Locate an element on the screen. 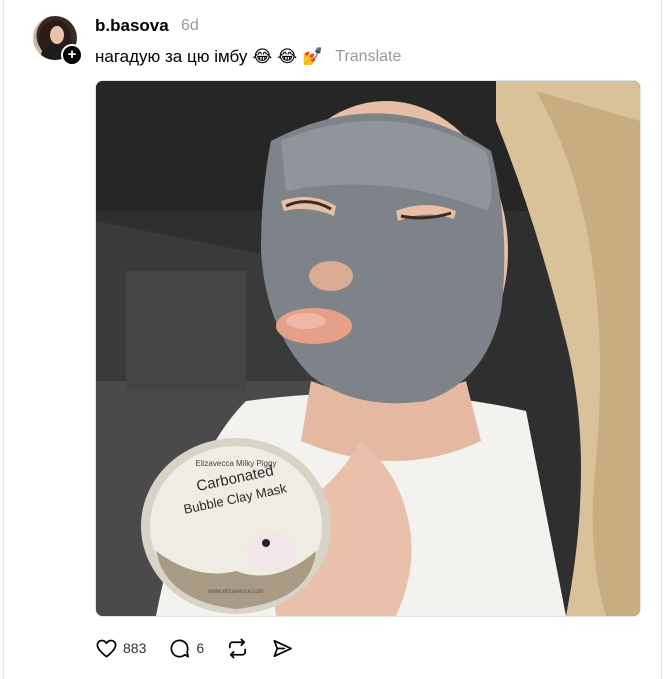 This screenshot has height=679, width=666. repost-button is located at coordinates (237, 648).